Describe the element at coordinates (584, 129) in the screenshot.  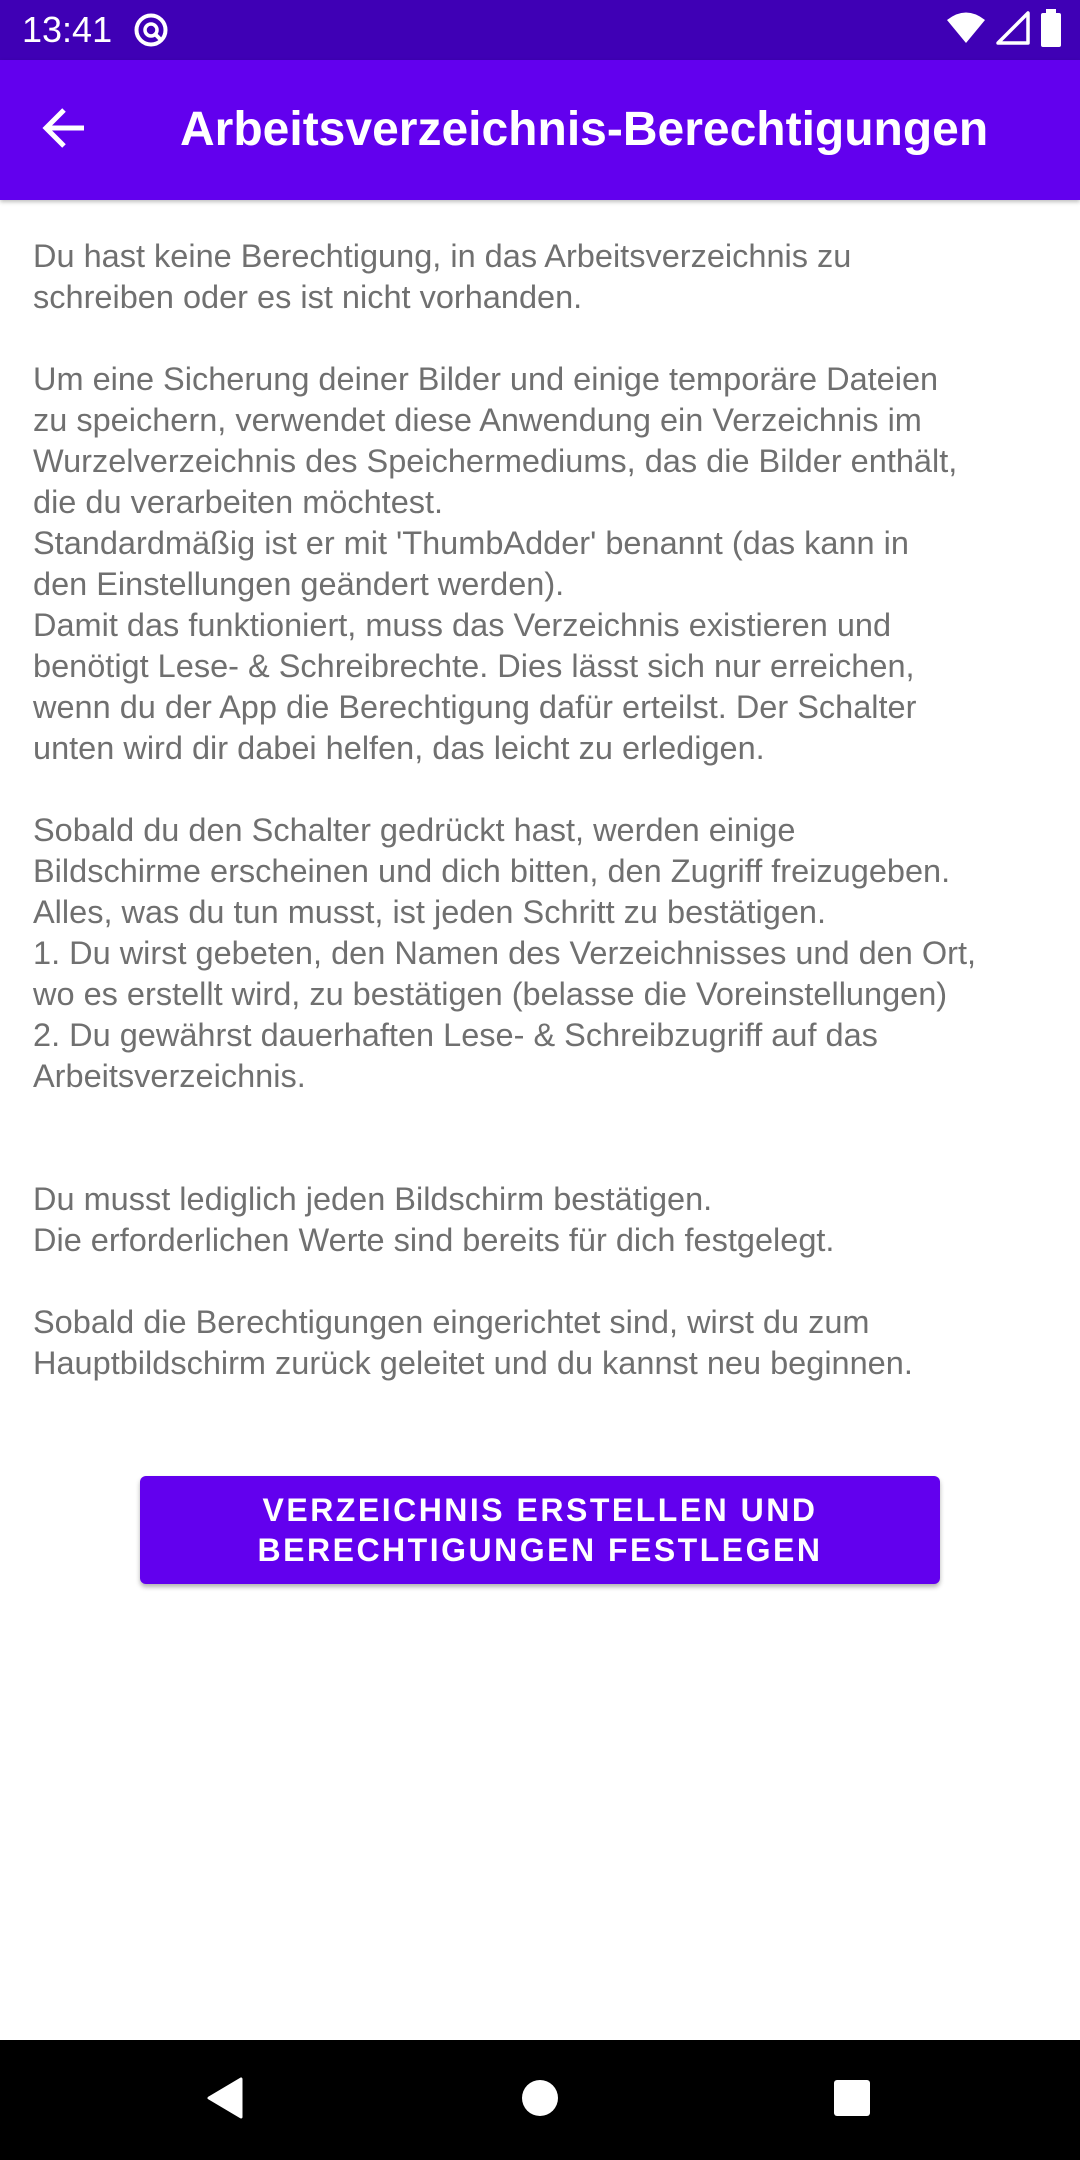
I see `page-title: Arbeitsverzeichnis-Berechtigungen` at that location.